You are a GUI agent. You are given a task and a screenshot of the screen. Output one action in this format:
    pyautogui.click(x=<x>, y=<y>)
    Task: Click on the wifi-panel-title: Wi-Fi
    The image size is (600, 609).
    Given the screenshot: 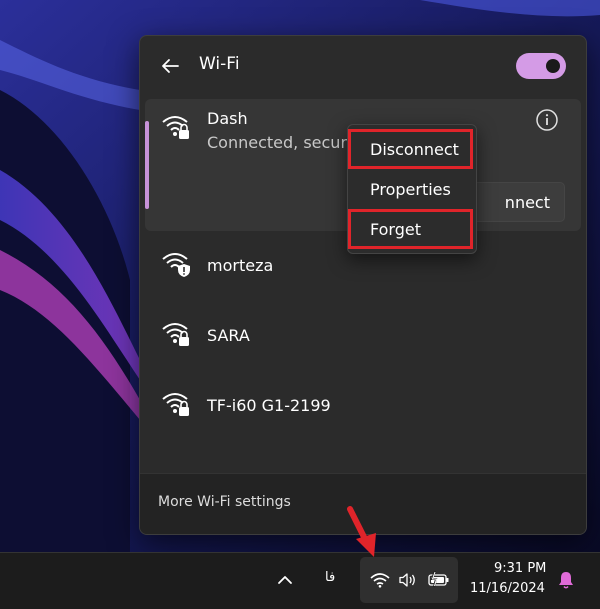 What is the action you would take?
    pyautogui.click(x=219, y=64)
    